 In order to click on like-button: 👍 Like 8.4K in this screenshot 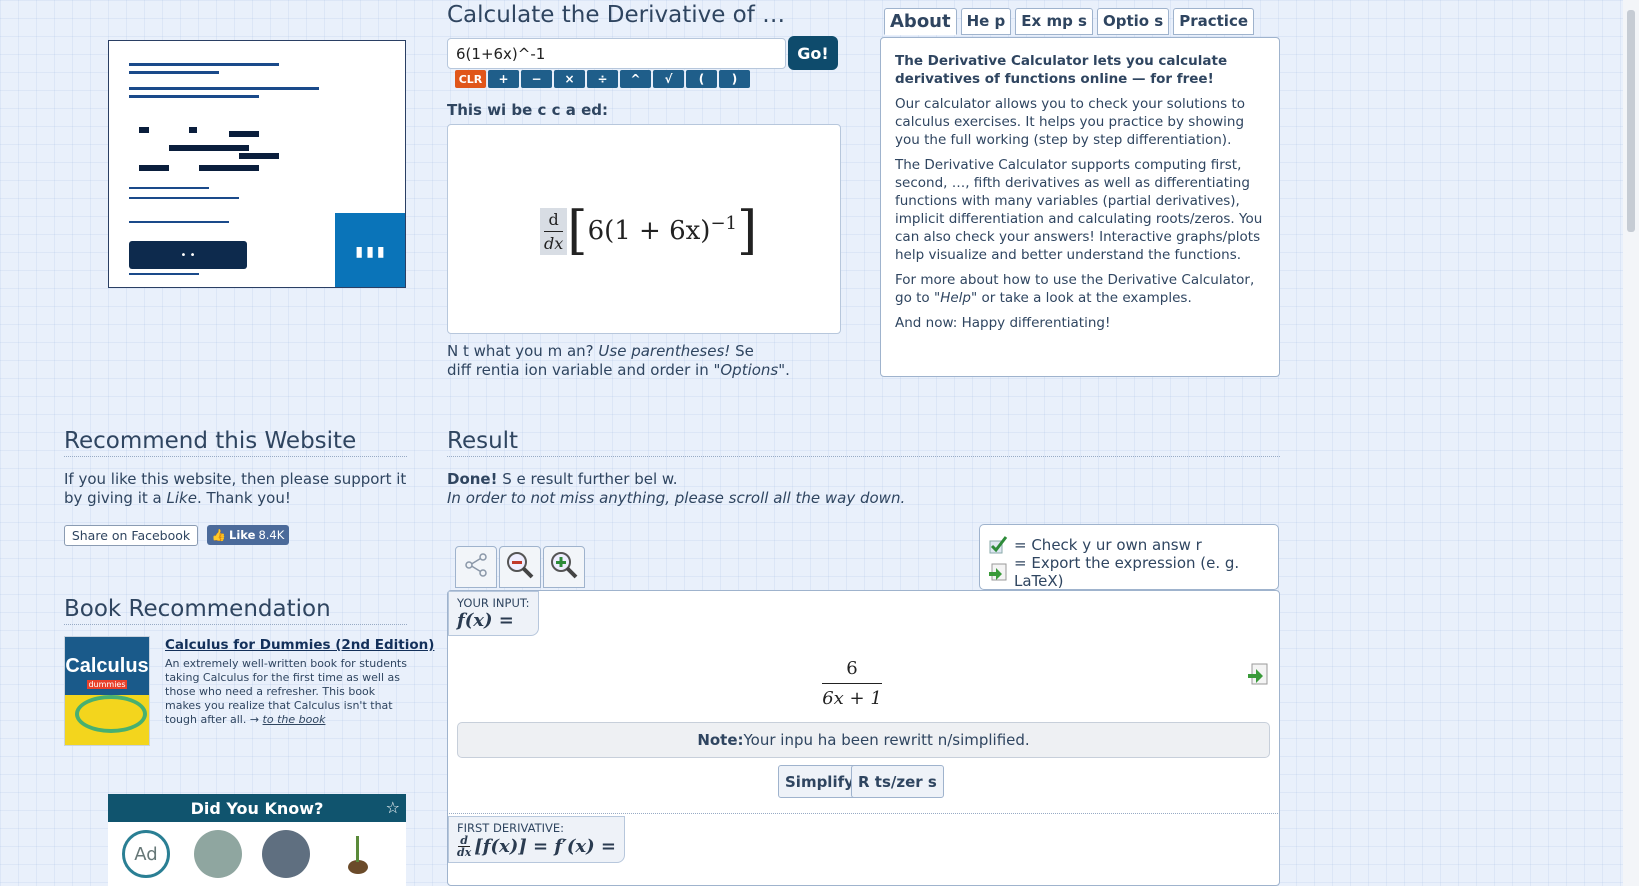, I will do `click(248, 535)`.